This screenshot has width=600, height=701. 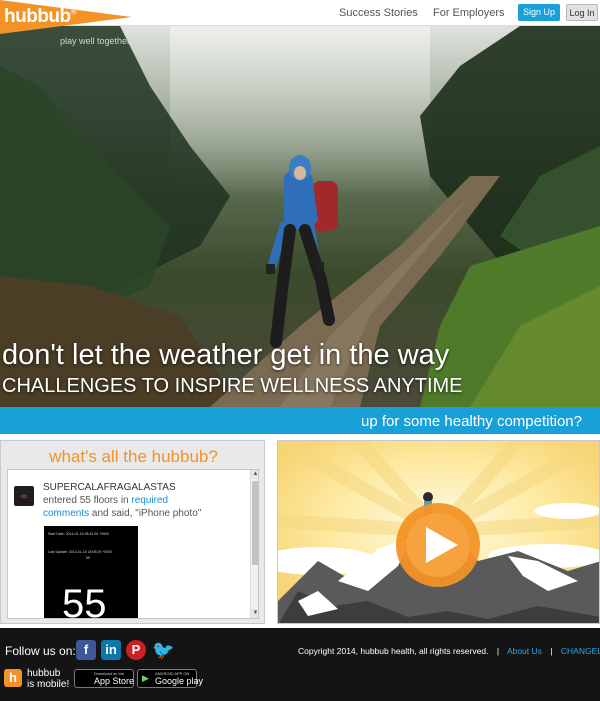 I want to click on photo-number: 55, so click(x=84, y=600).